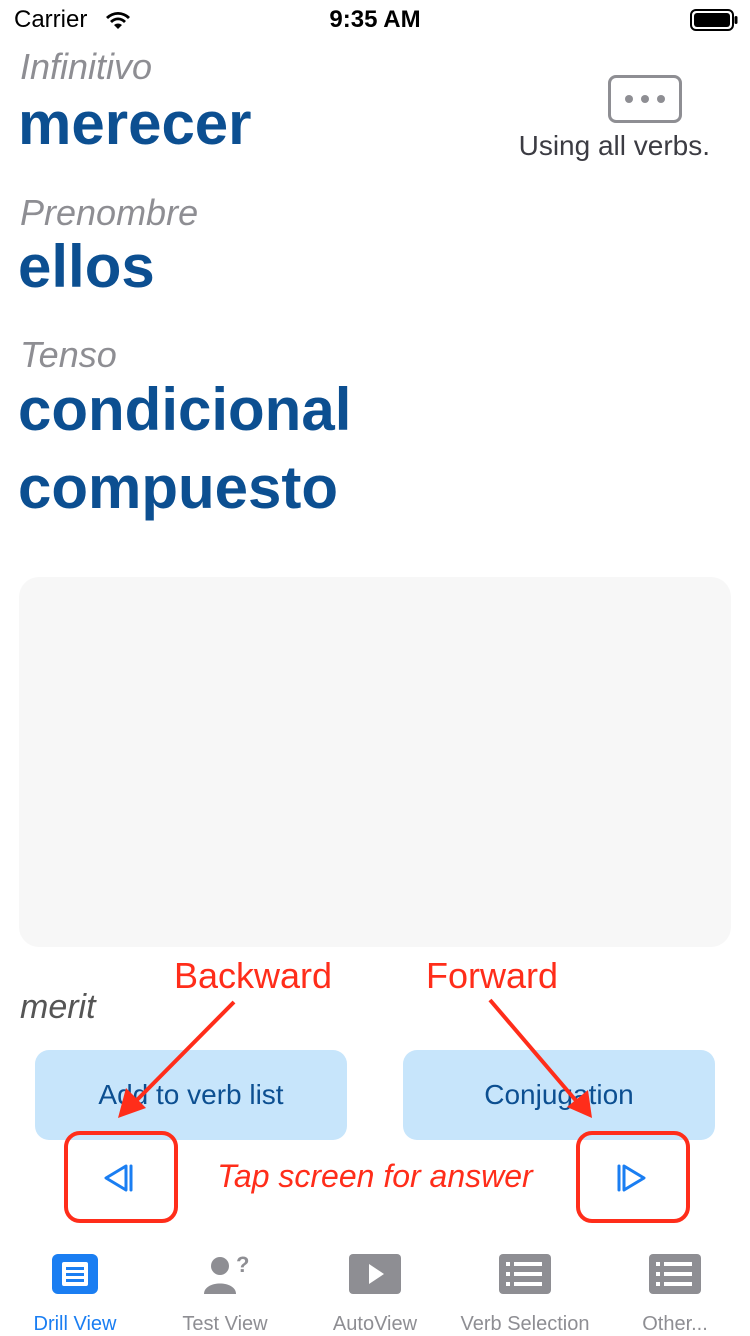  I want to click on other-icon, so click(675, 1274).